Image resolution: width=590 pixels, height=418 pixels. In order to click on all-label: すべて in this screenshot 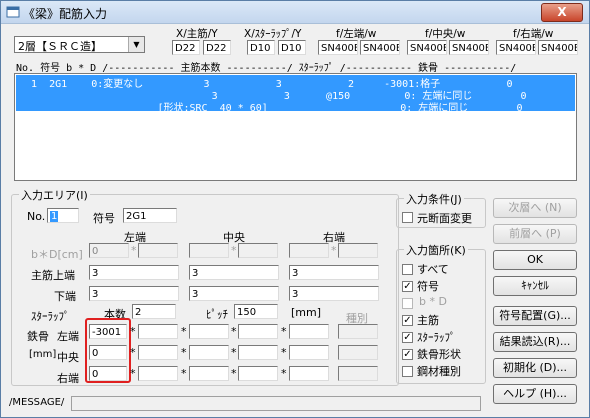, I will do `click(433, 269)`.